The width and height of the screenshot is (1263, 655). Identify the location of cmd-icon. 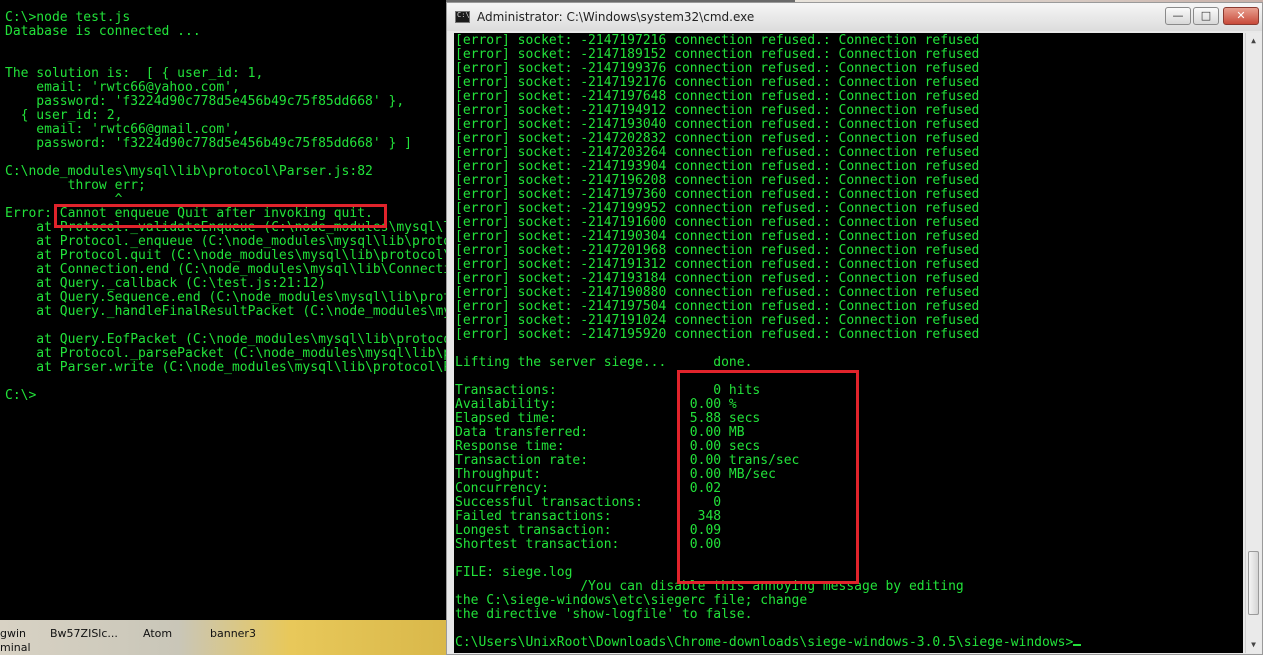
(462, 17).